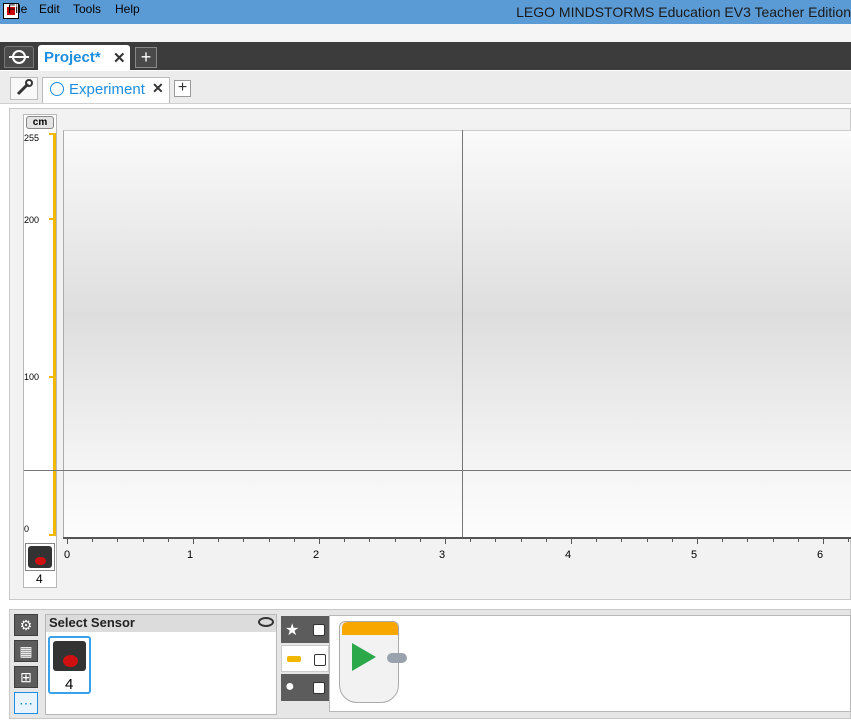  I want to click on x-tick-label: 0, so click(67, 555).